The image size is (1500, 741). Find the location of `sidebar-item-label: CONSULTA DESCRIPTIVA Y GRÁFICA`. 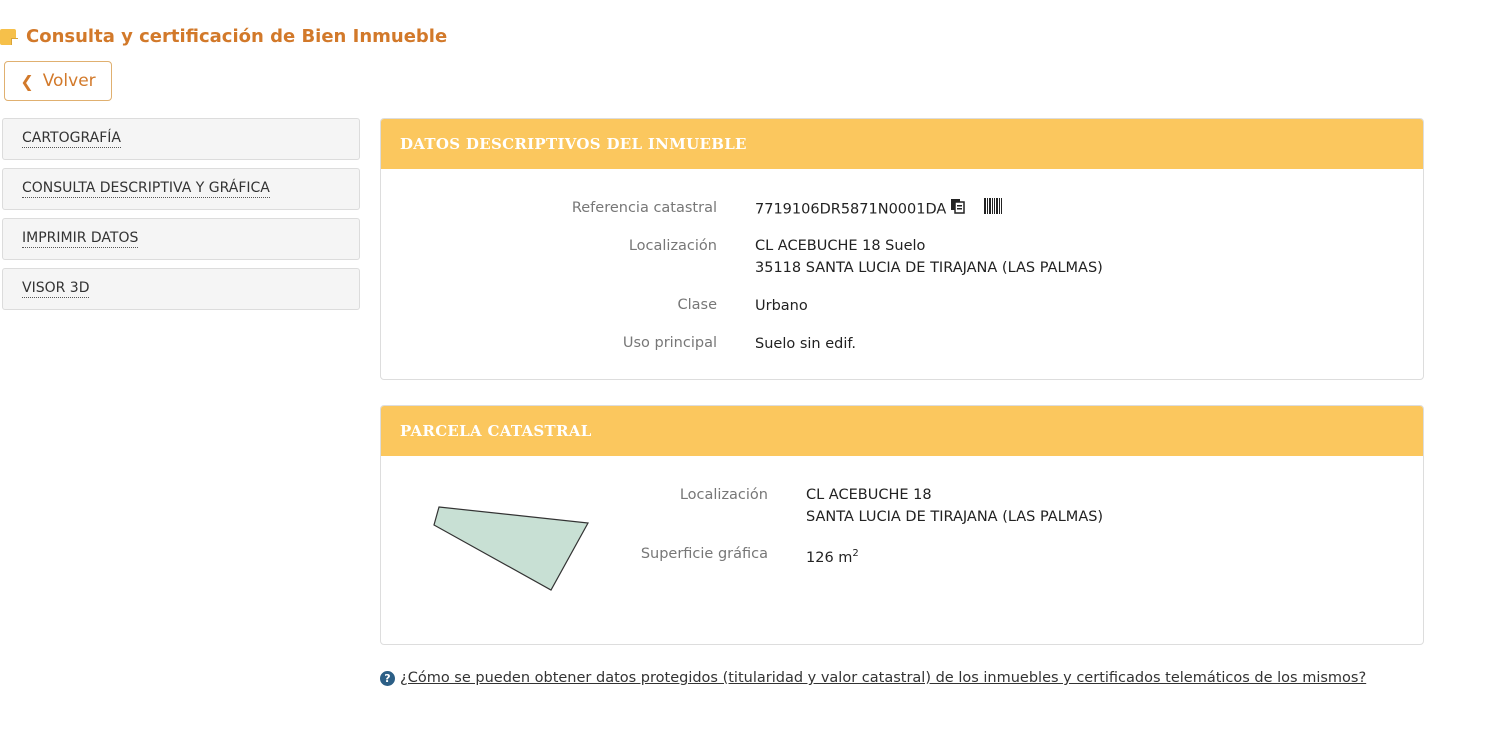

sidebar-item-label: CONSULTA DESCRIPTIVA Y GRÁFICA is located at coordinates (146, 189).